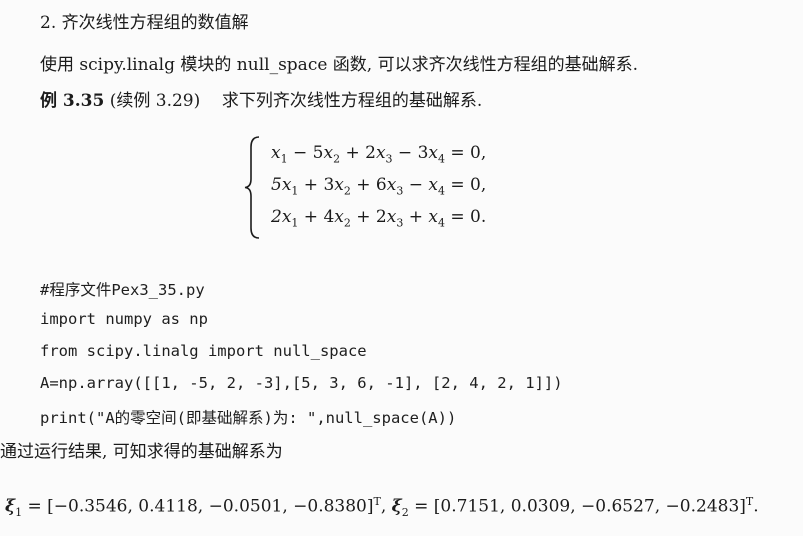 The image size is (803, 536). Describe the element at coordinates (248, 418) in the screenshot. I see `code-line-print: print("A的零空间(即基础解系)为: ",null_space(A))` at that location.